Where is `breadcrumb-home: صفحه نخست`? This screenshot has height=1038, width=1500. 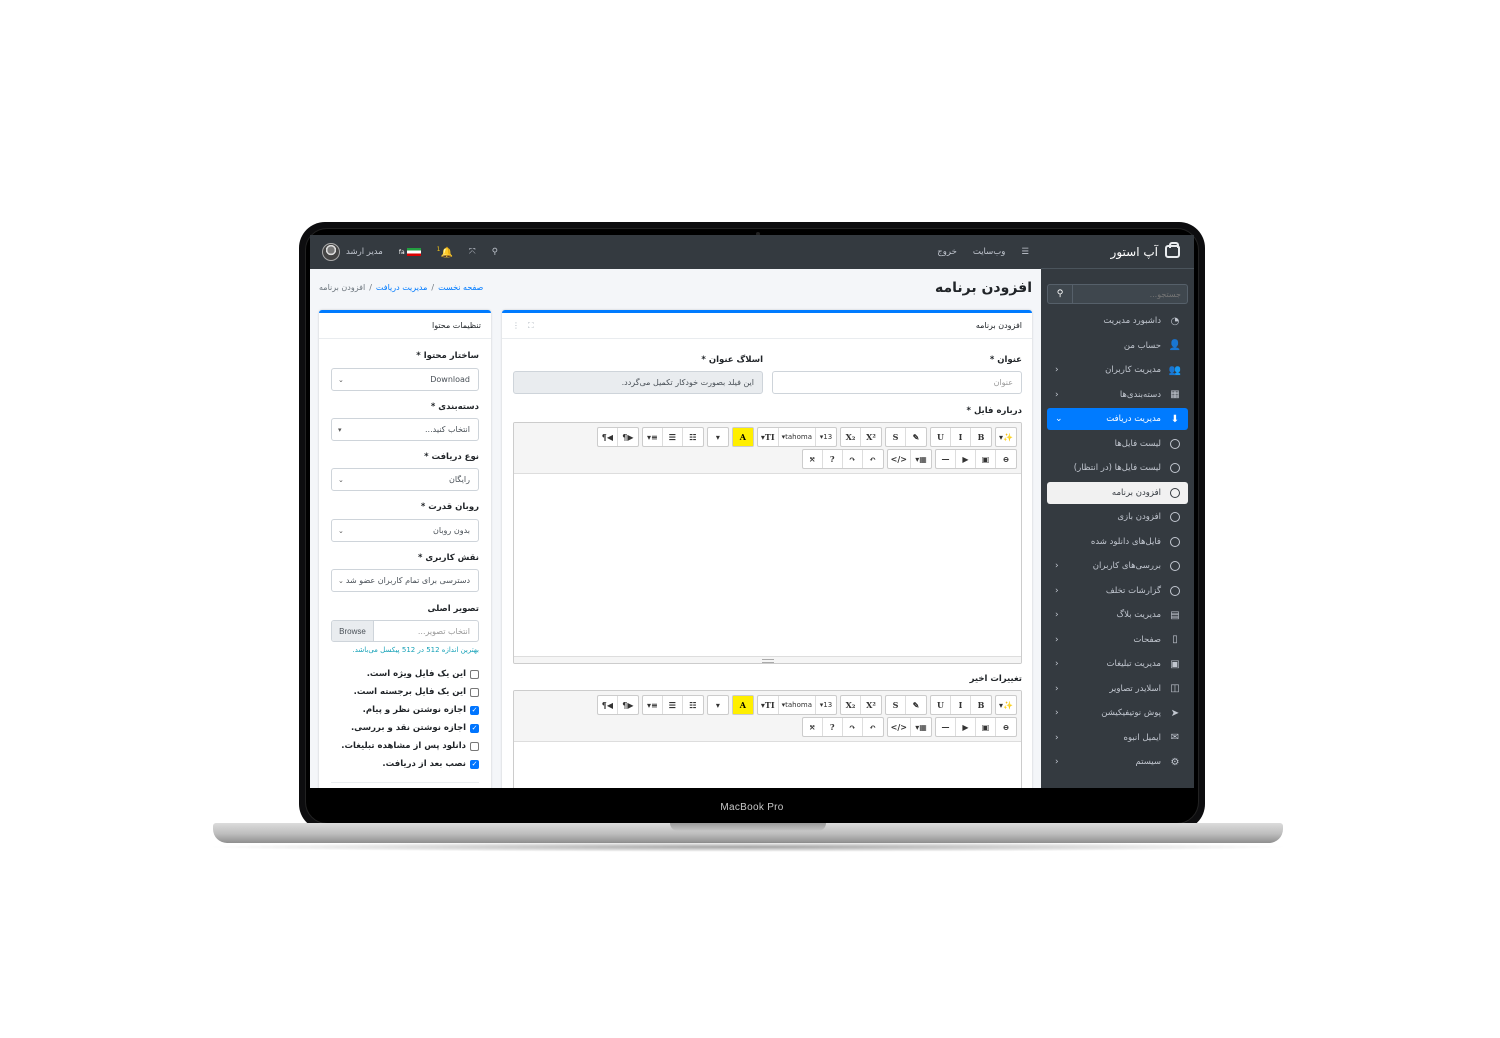
breadcrumb-home: صفحه نخست is located at coordinates (460, 287).